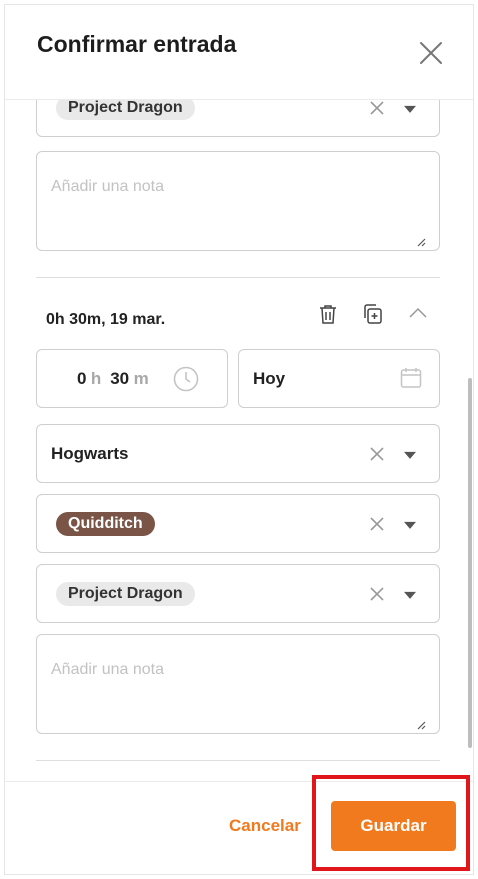  What do you see at coordinates (339, 378) in the screenshot?
I see `date-input: Hoy` at bounding box center [339, 378].